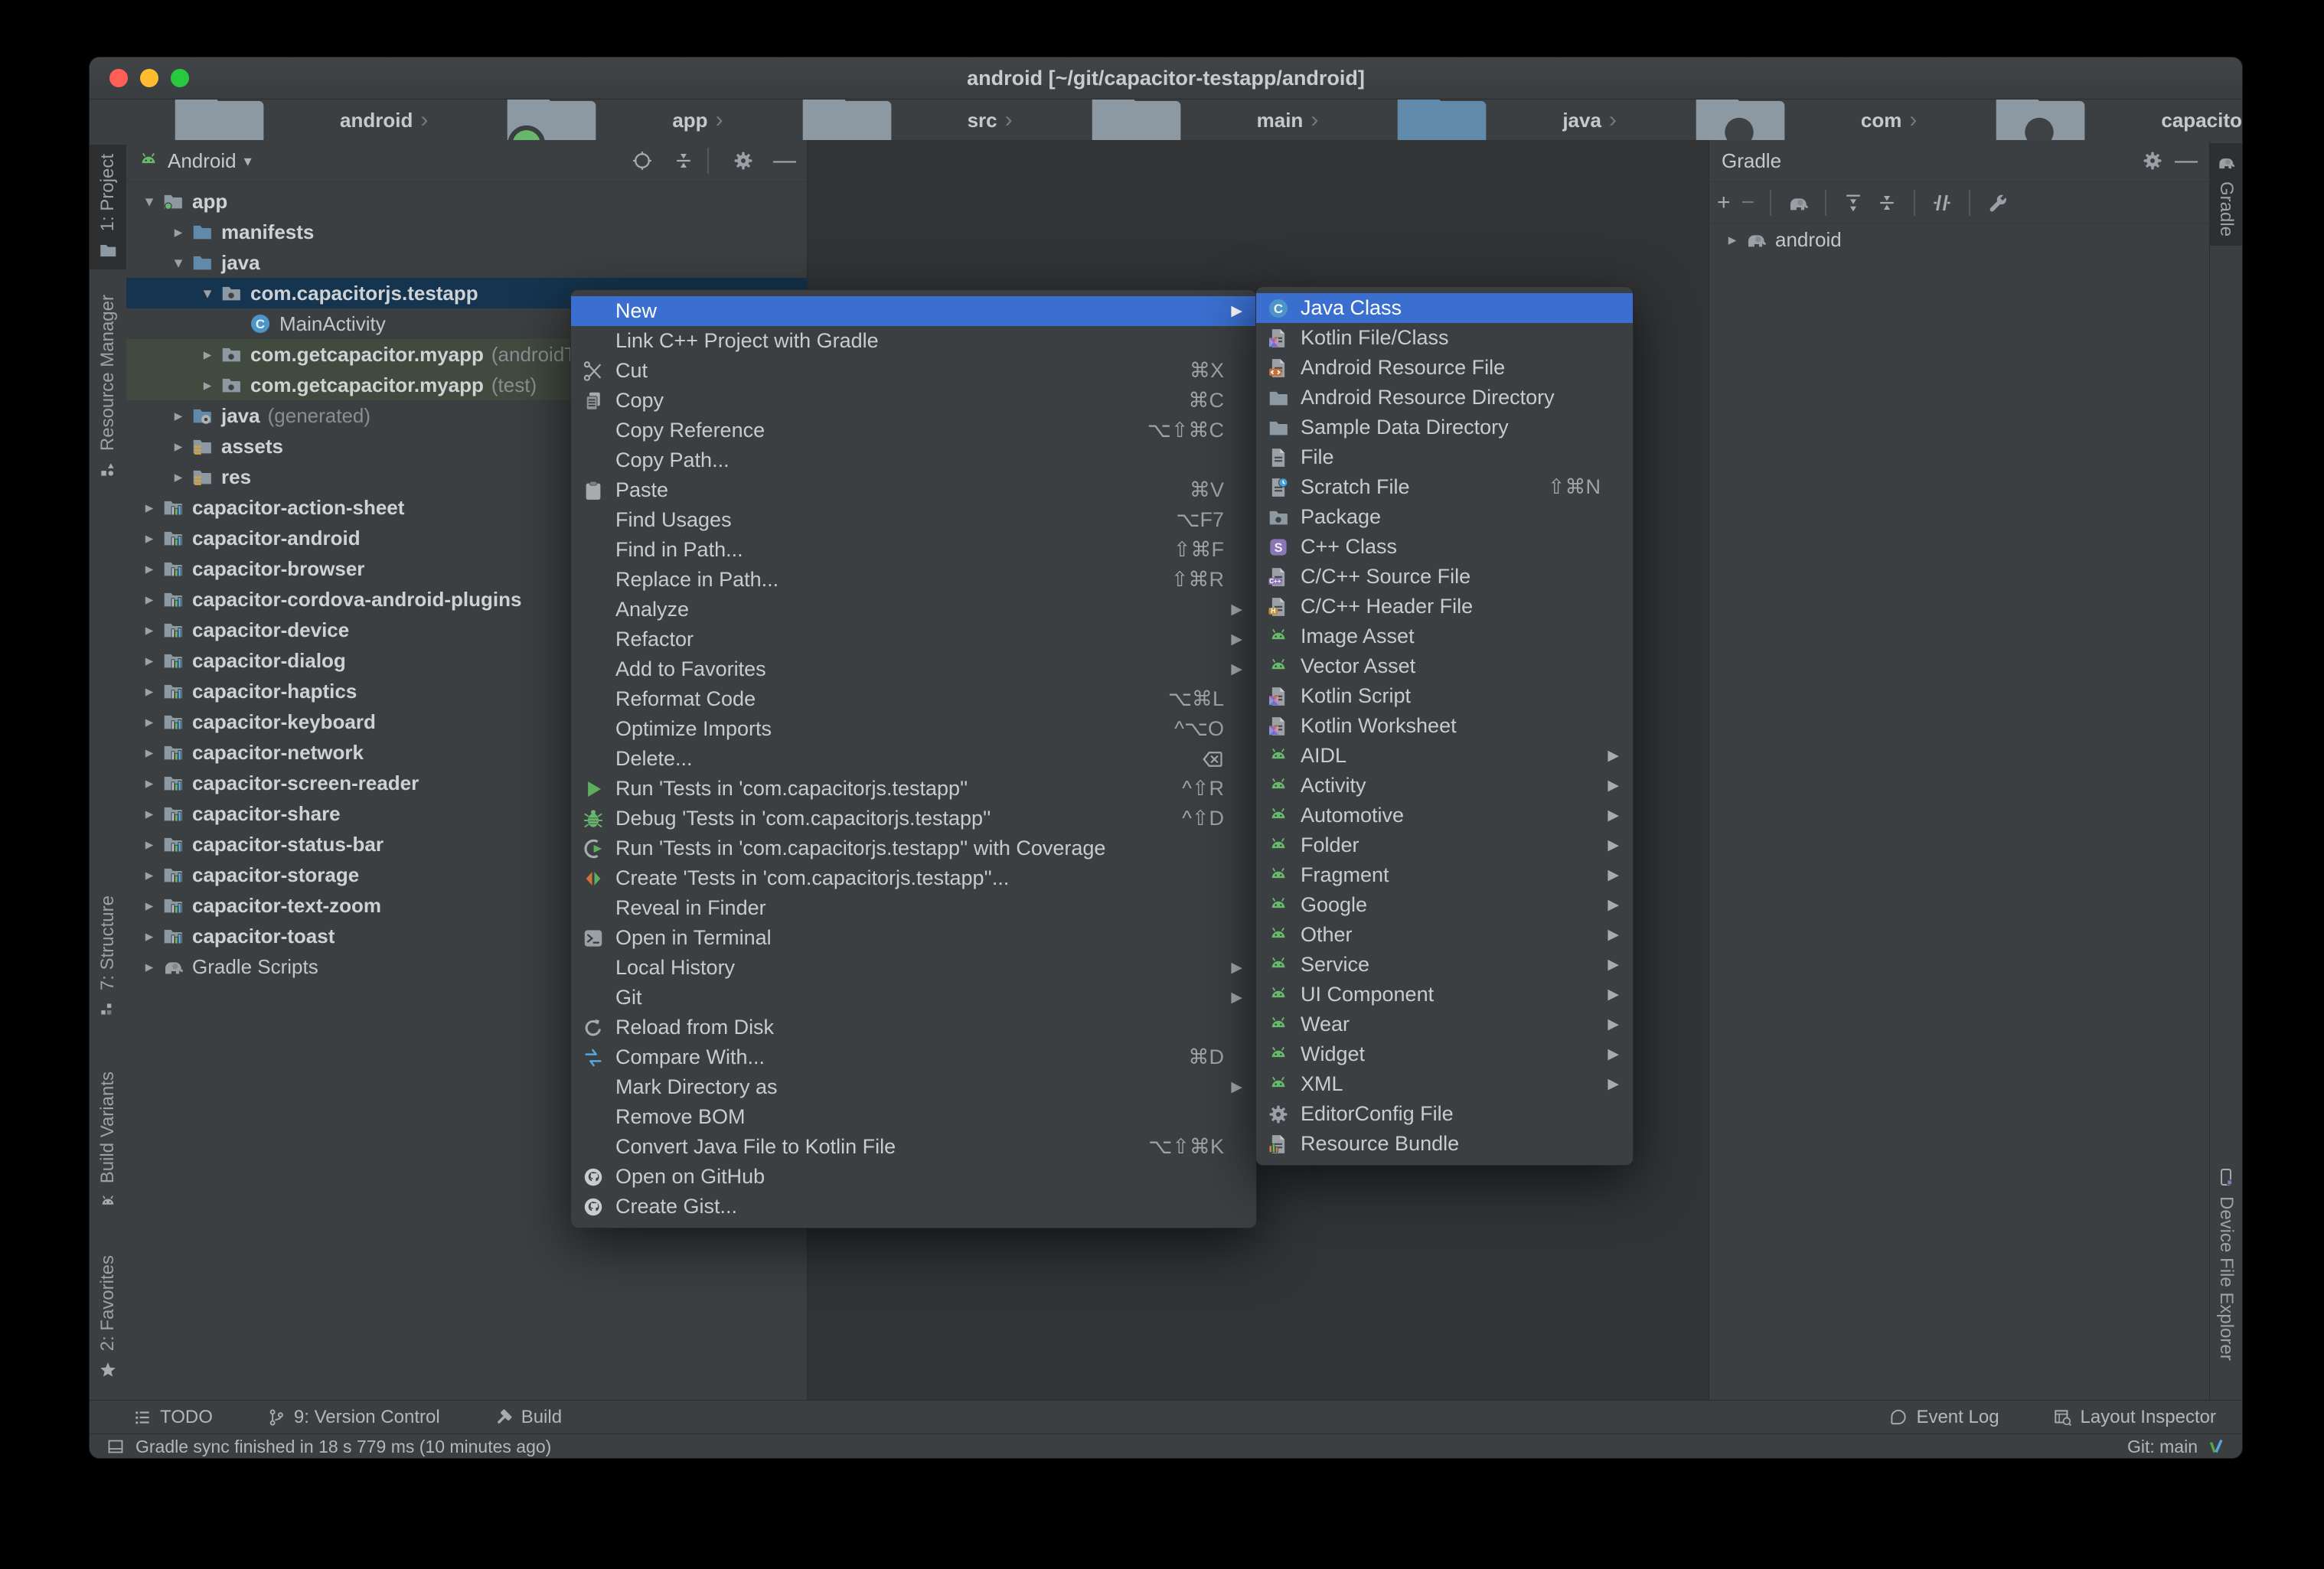  What do you see at coordinates (1798, 202) in the screenshot?
I see `gradle-elephant-icon` at bounding box center [1798, 202].